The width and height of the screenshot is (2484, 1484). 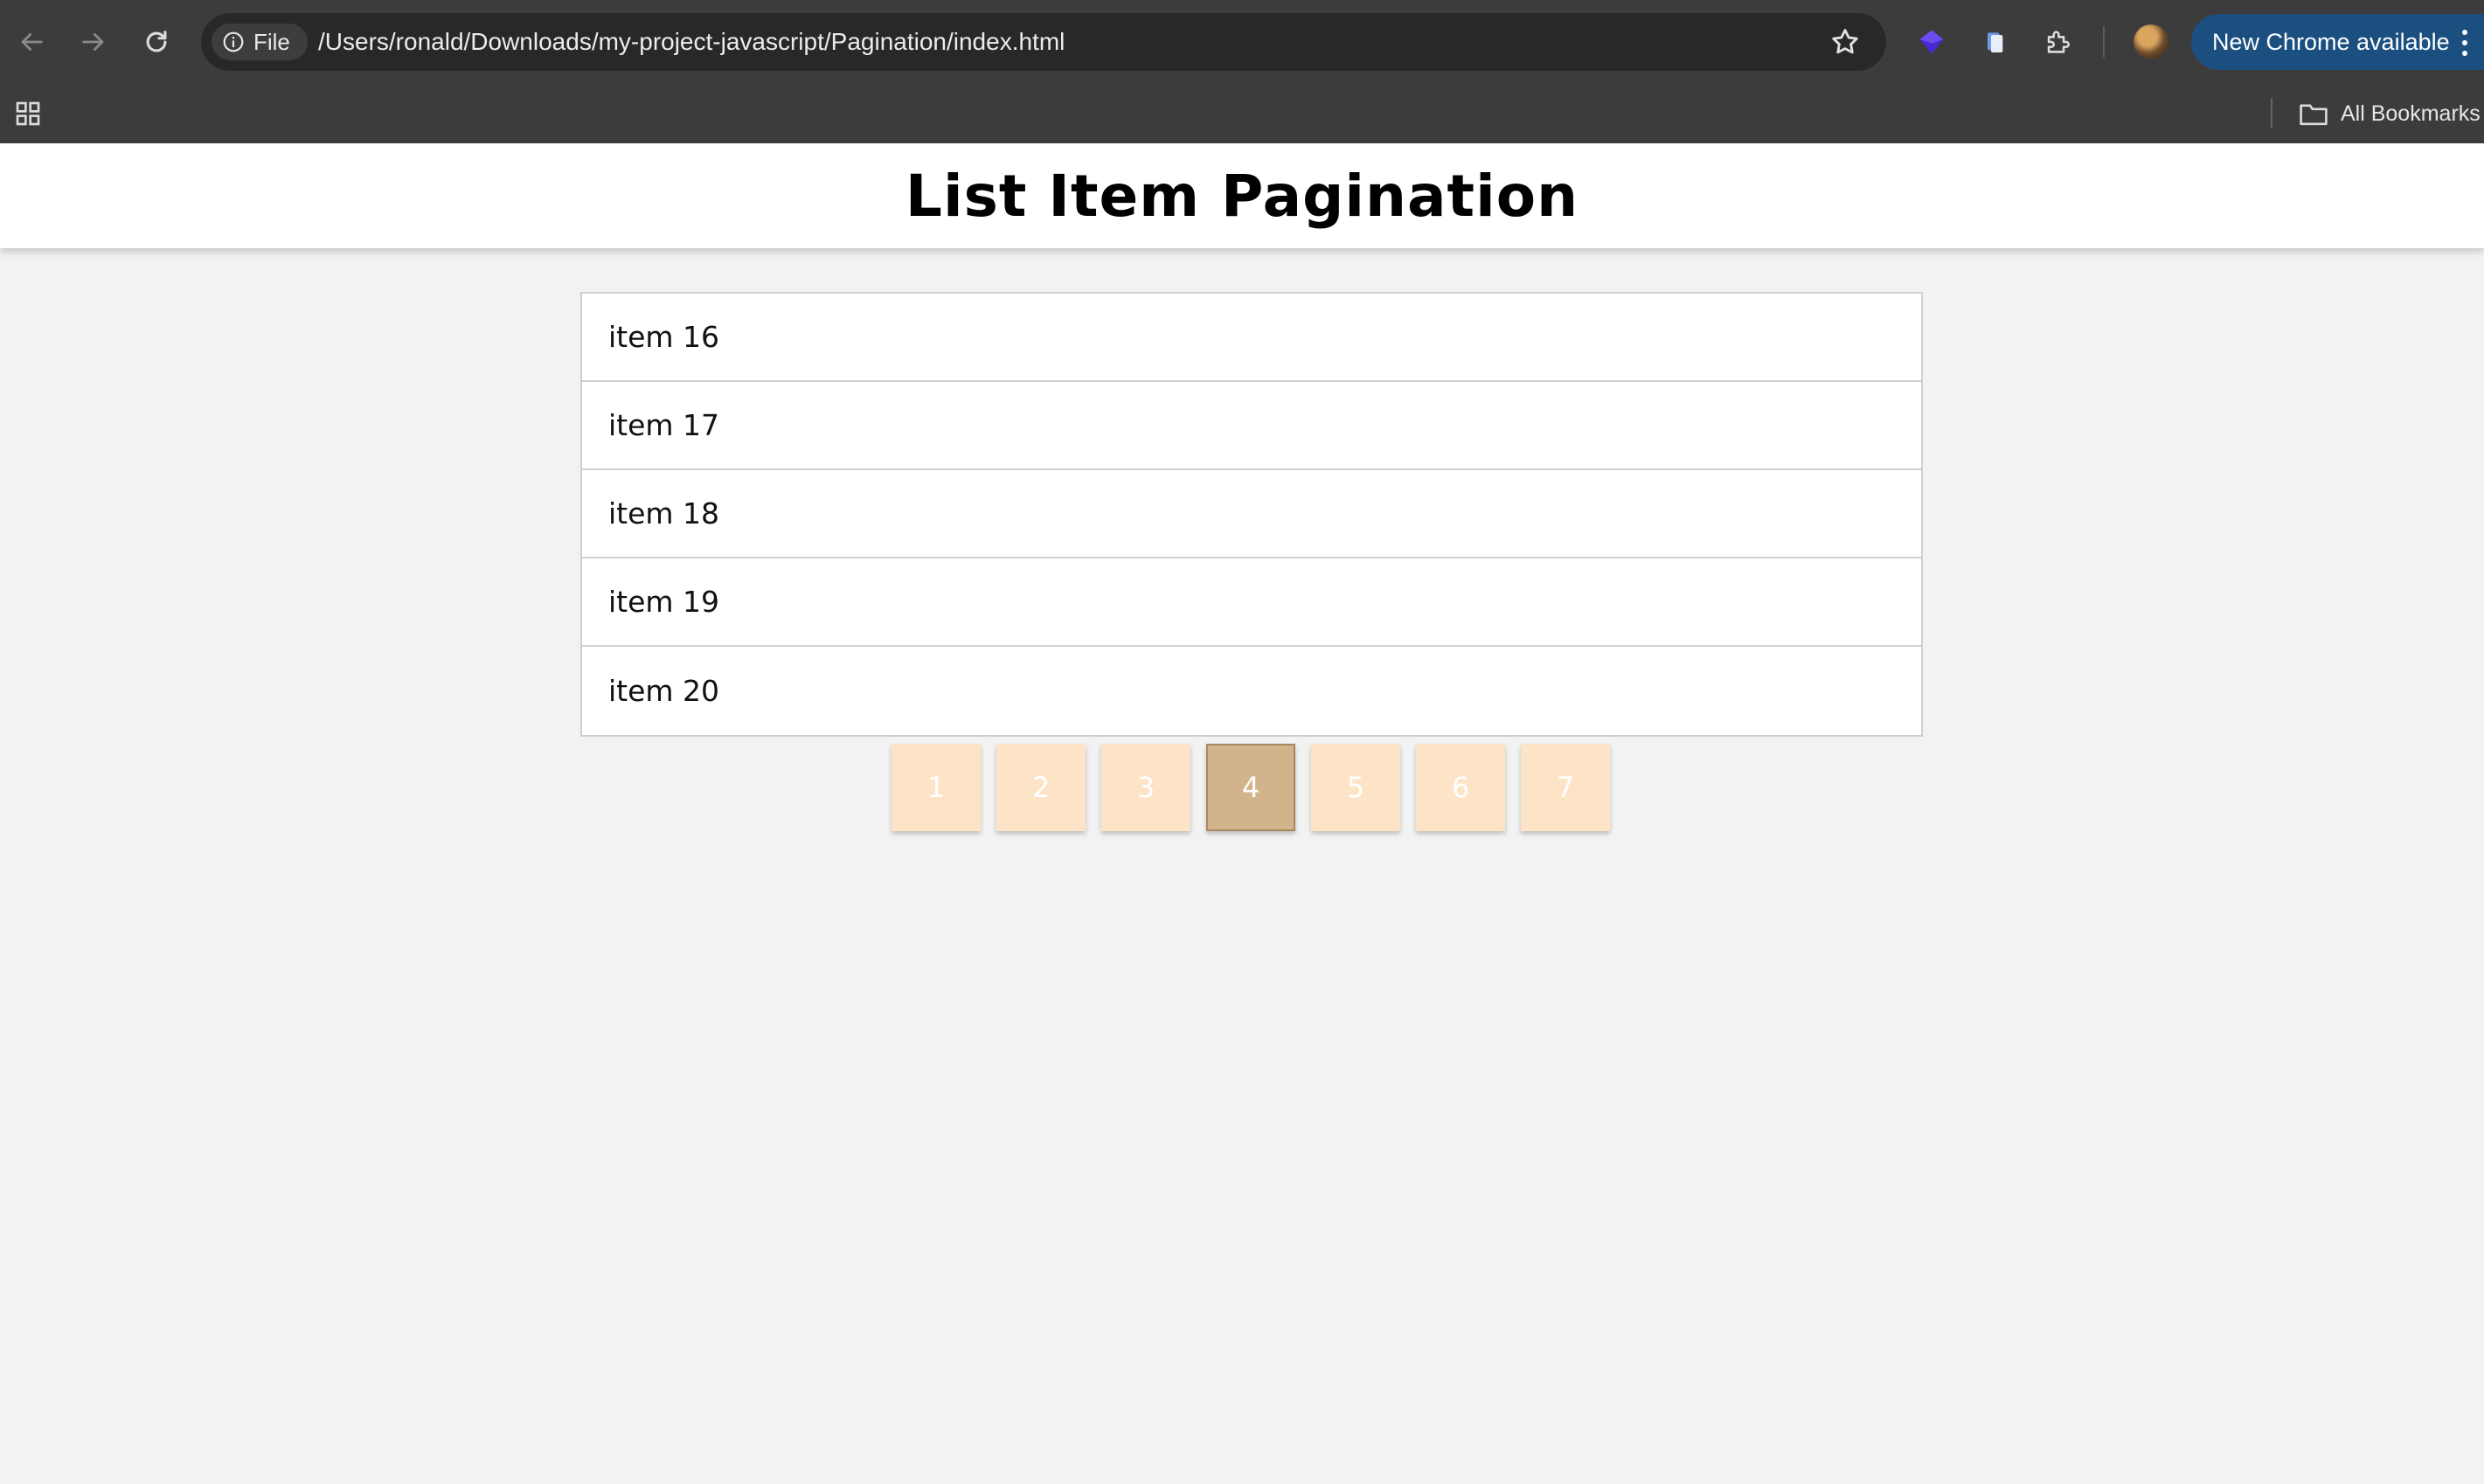 I want to click on site-info-chip: File, so click(x=260, y=42).